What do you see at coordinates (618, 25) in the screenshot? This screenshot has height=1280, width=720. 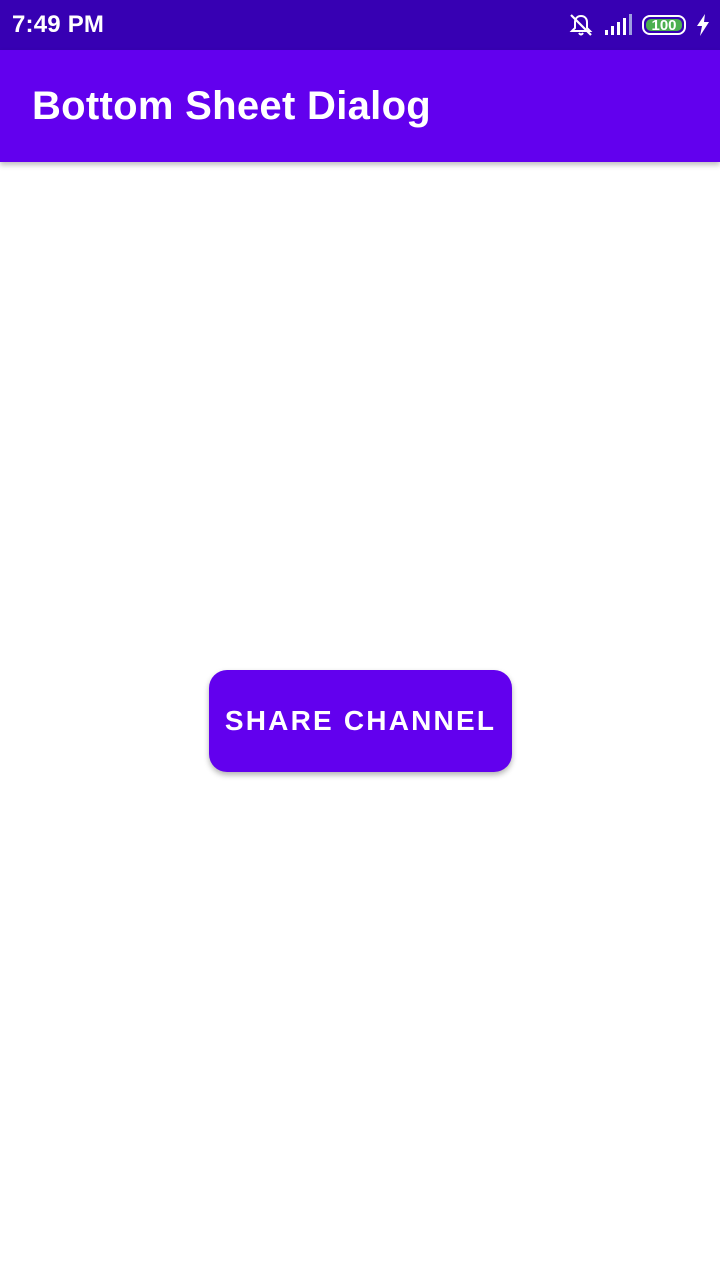 I see `signal-icon` at bounding box center [618, 25].